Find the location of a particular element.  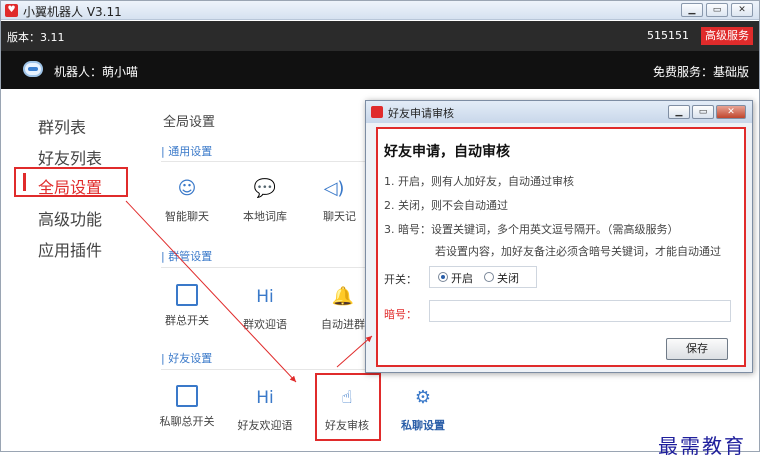

rule-line-1: 1. 开启，则有人加好友，自动通过审核 is located at coordinates (479, 181).